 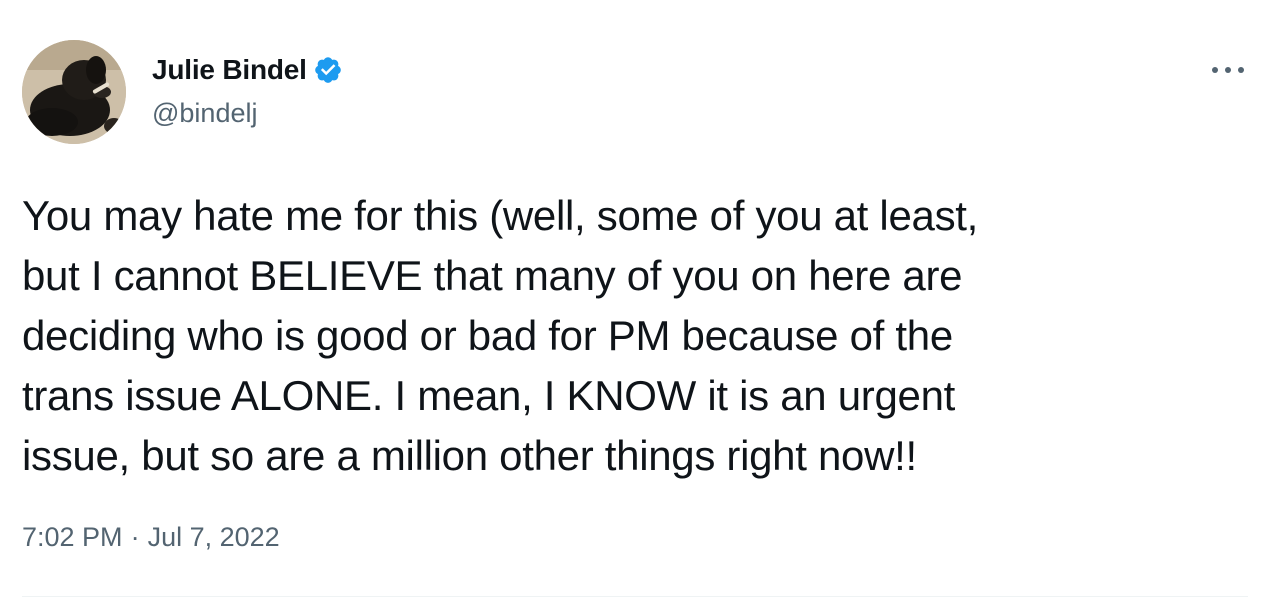 I want to click on author-name-row: Julie Bindel, so click(x=247, y=70).